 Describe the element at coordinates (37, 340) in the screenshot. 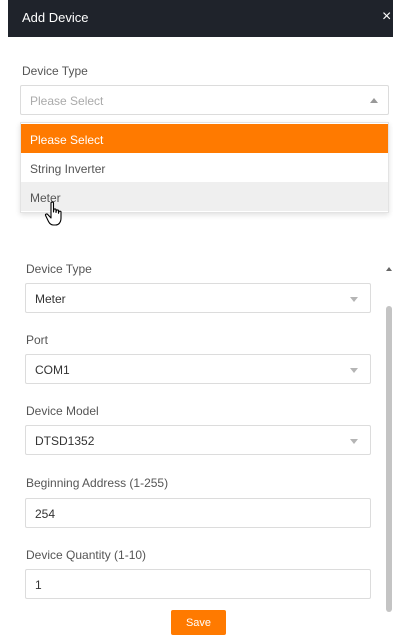

I see `port-label: Port` at that location.